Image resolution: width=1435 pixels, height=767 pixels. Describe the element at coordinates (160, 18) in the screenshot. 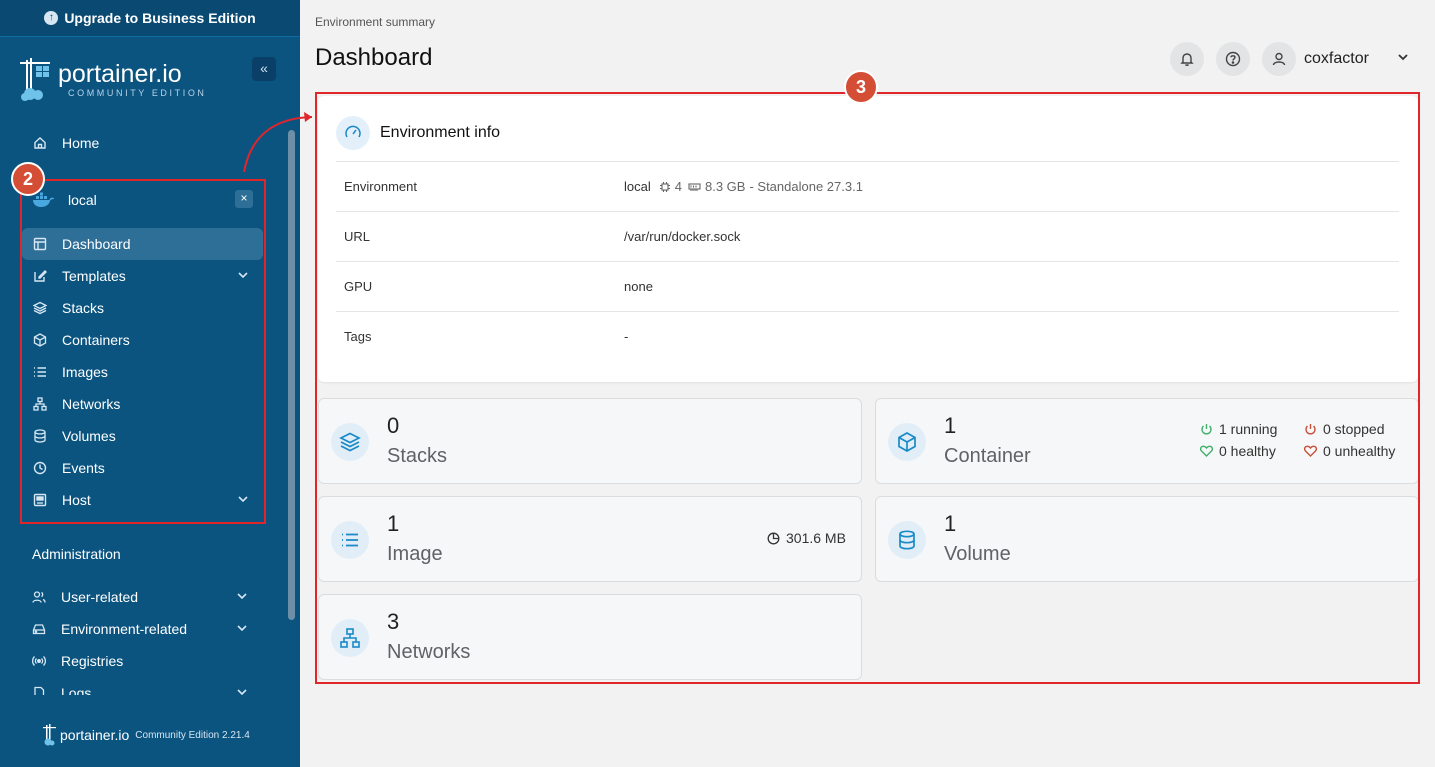

I see `upgrade-label: Upgrade to Business Edition` at that location.